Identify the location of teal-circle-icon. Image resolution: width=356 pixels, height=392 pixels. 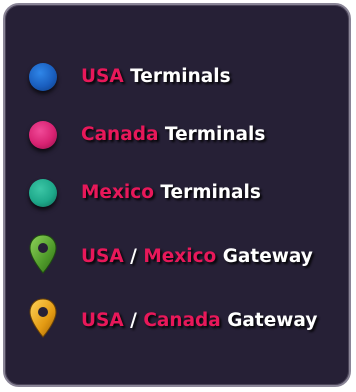
(43, 193).